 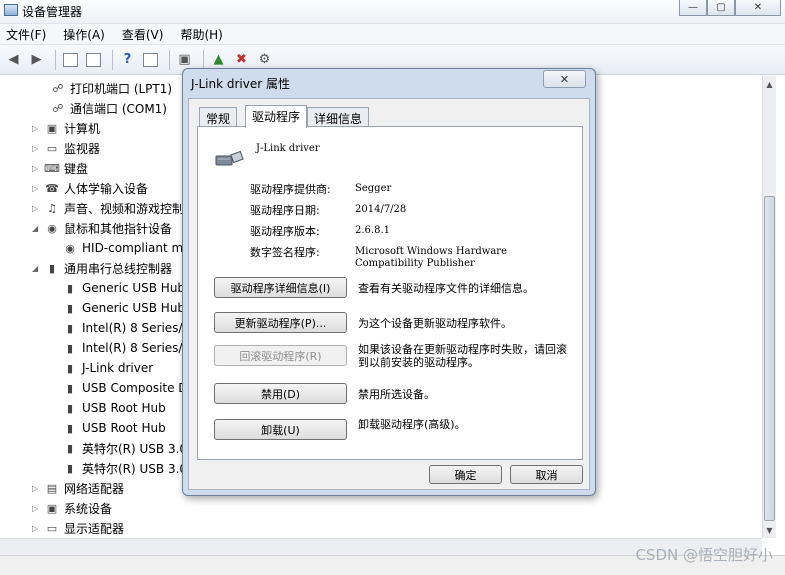 I want to click on tree-item: ▷ ▤ 网络适配器, so click(x=78, y=488).